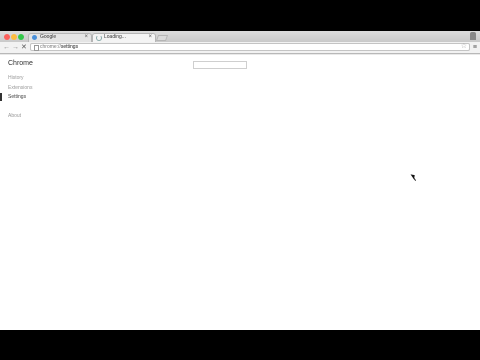 Image resolution: width=480 pixels, height=360 pixels. Describe the element at coordinates (69, 47) in the screenshot. I see `url-host: settings` at that location.